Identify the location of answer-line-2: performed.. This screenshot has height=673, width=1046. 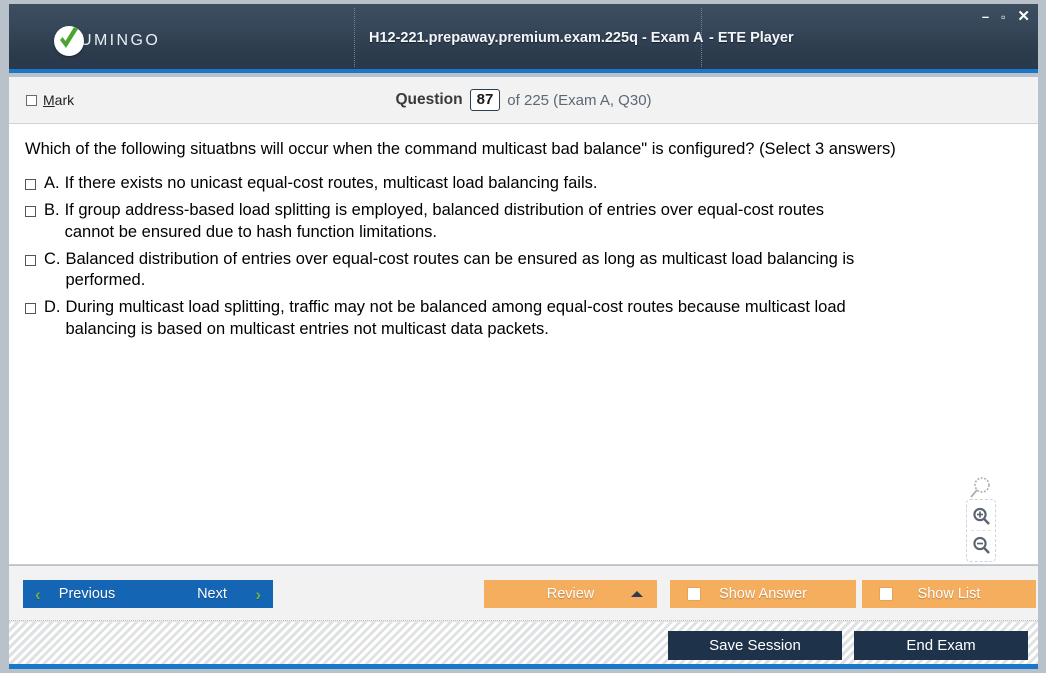
(105, 280).